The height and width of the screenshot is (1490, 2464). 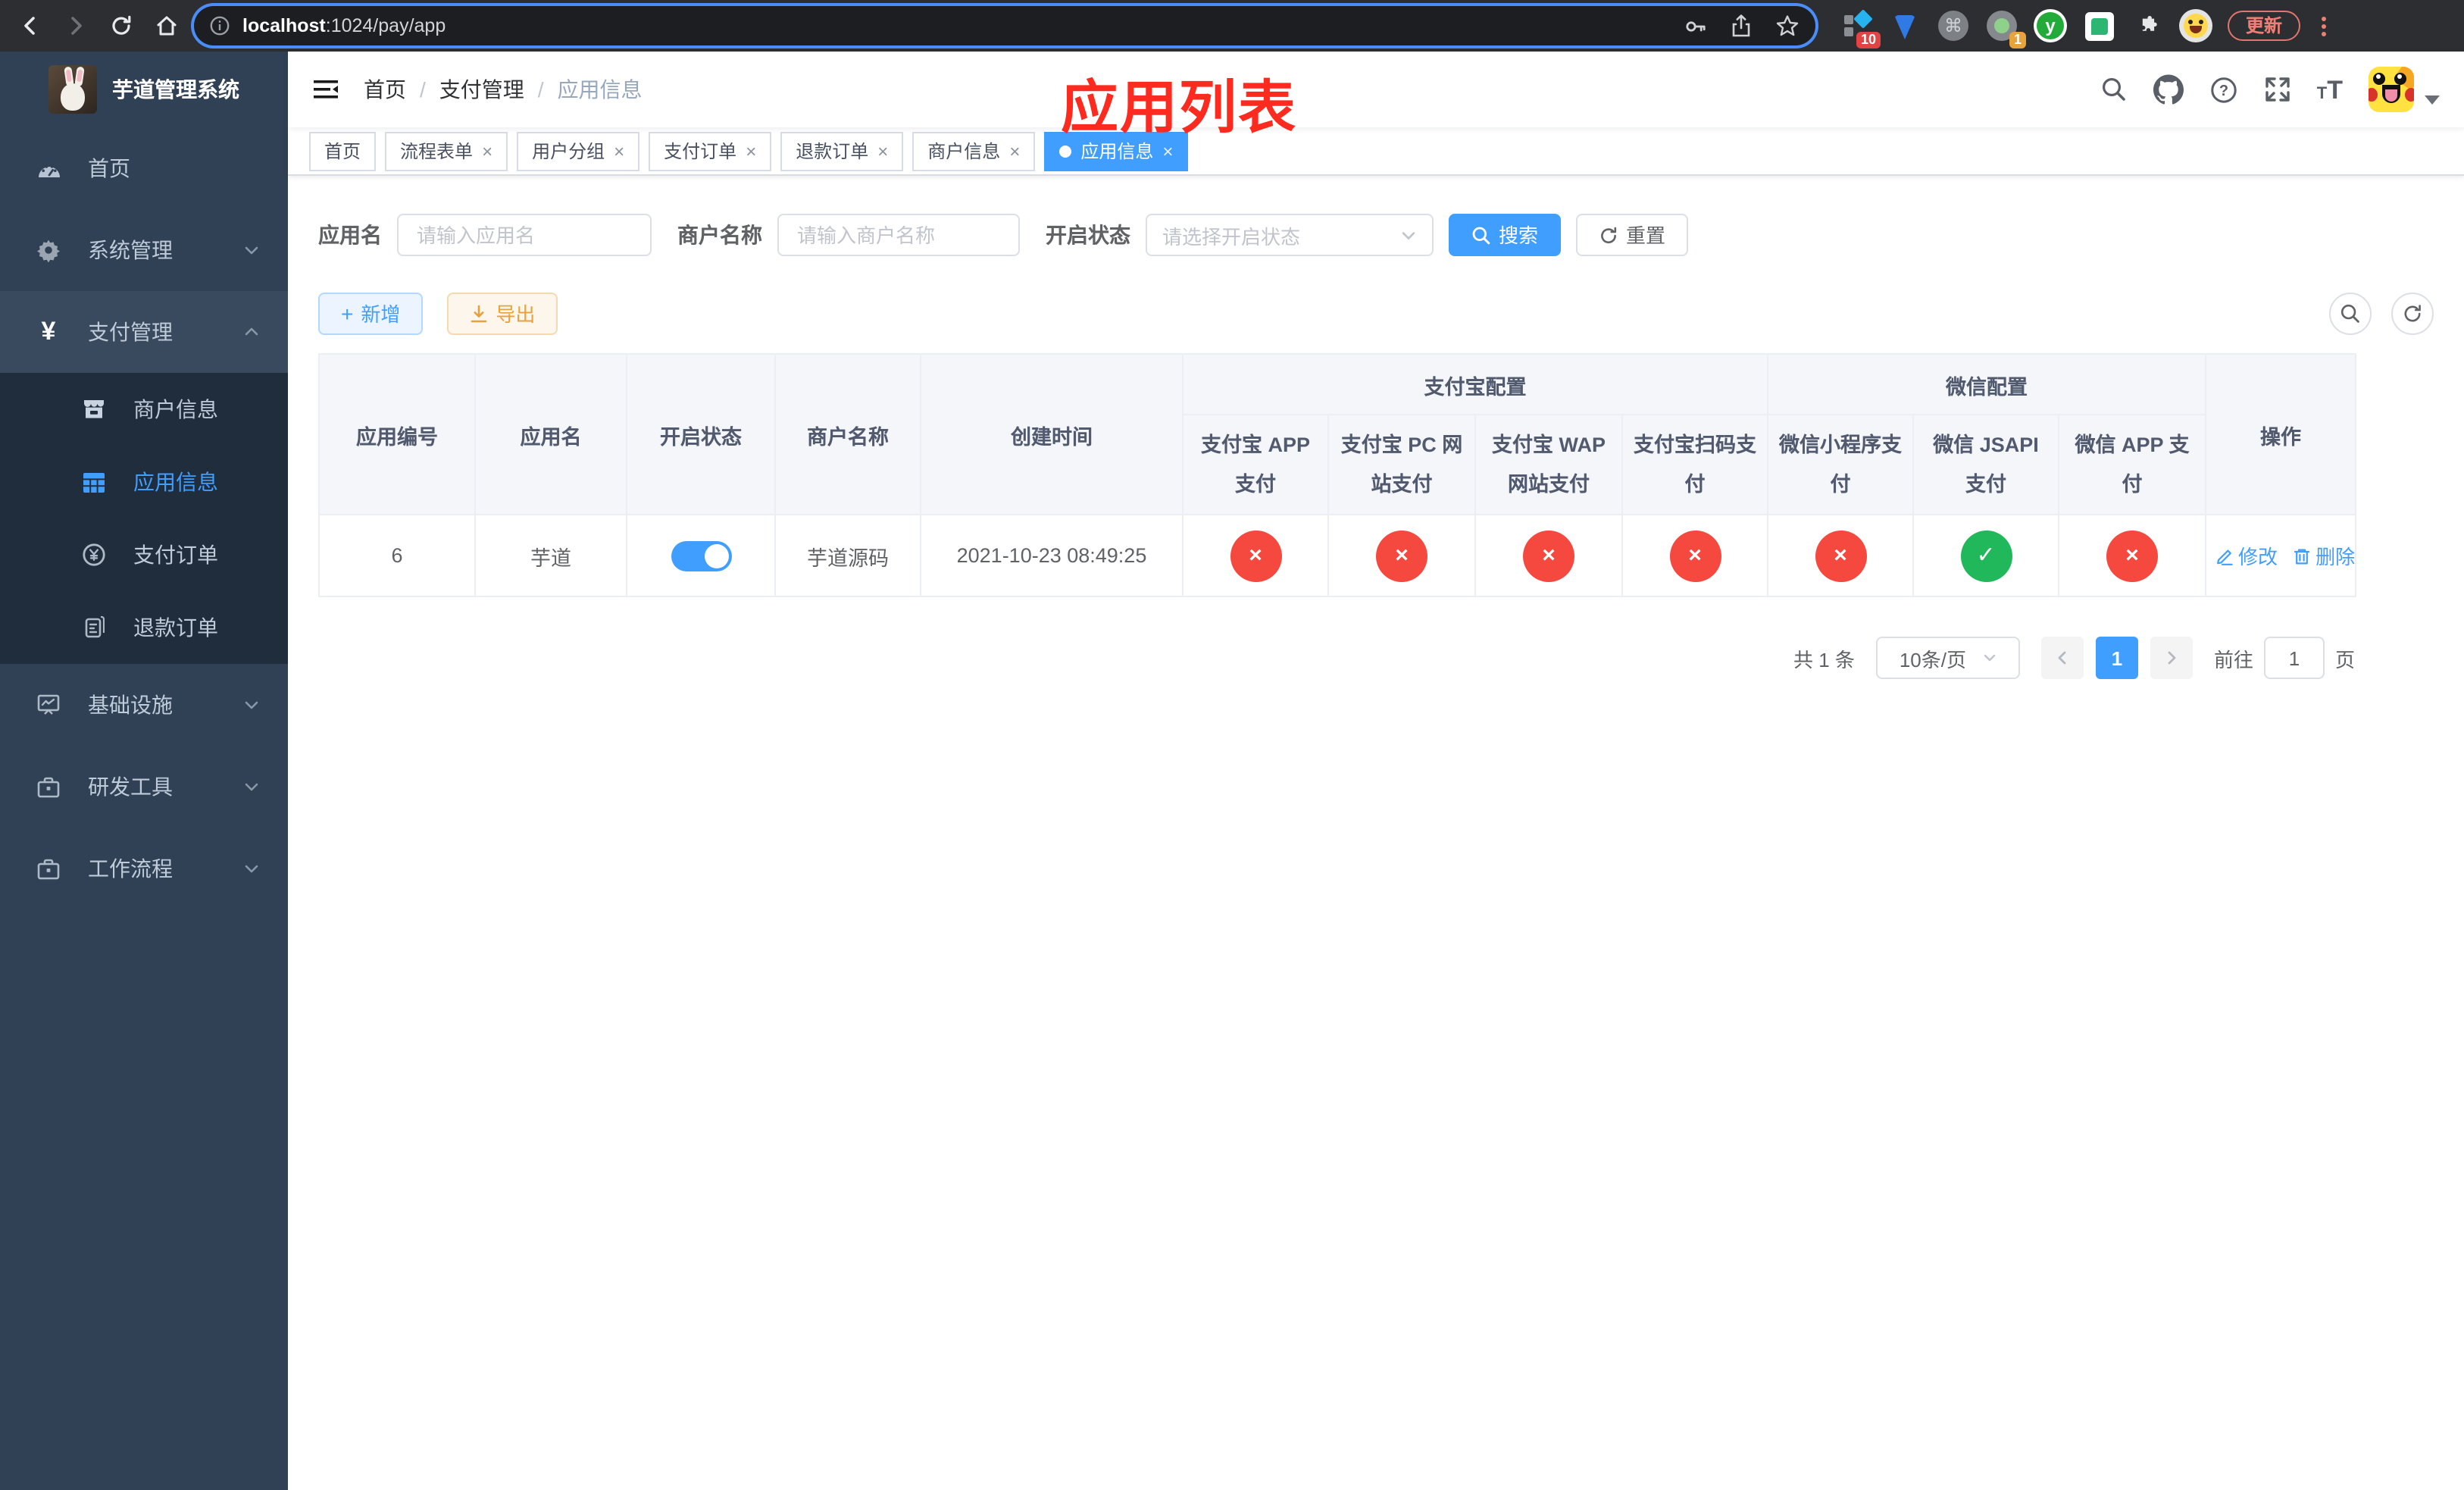 What do you see at coordinates (144, 168) in the screenshot?
I see `sidebar-item-home: 首页` at bounding box center [144, 168].